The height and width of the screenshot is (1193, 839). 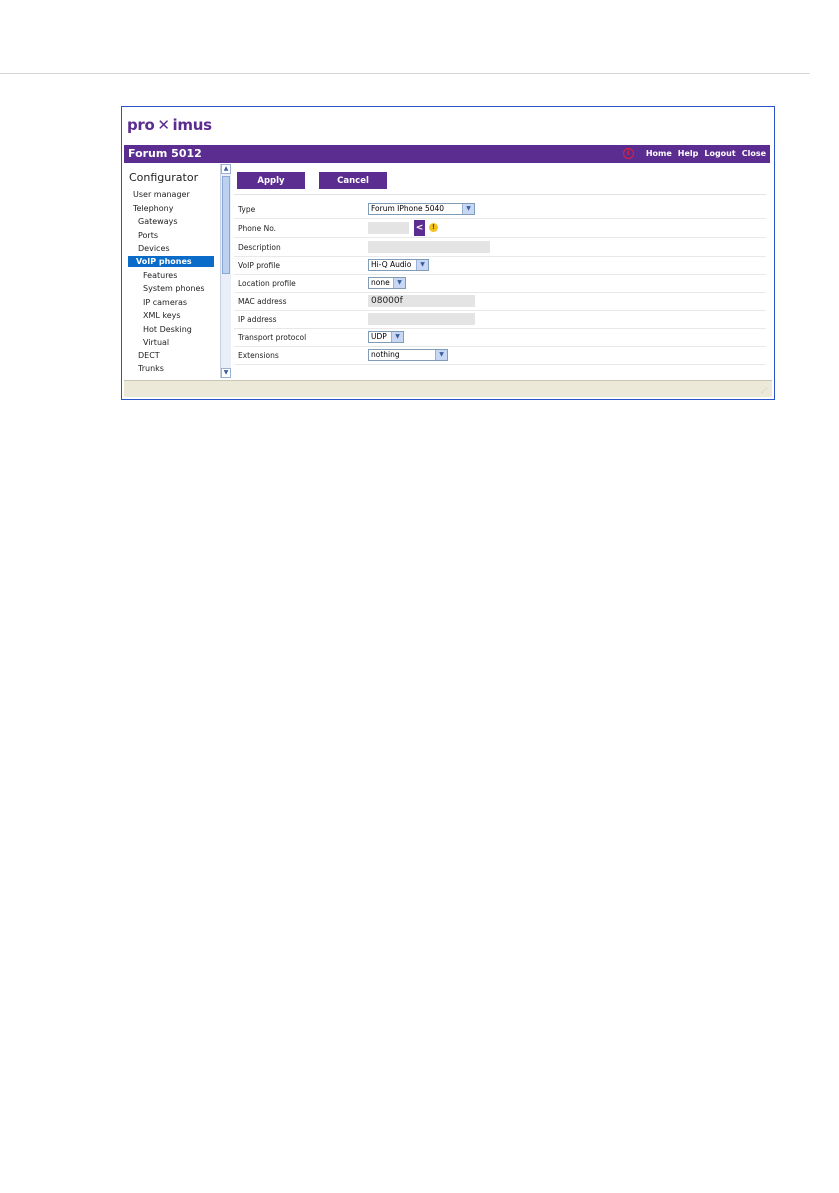 What do you see at coordinates (448, 126) in the screenshot?
I see `logo-bar: pro ✕ imus` at bounding box center [448, 126].